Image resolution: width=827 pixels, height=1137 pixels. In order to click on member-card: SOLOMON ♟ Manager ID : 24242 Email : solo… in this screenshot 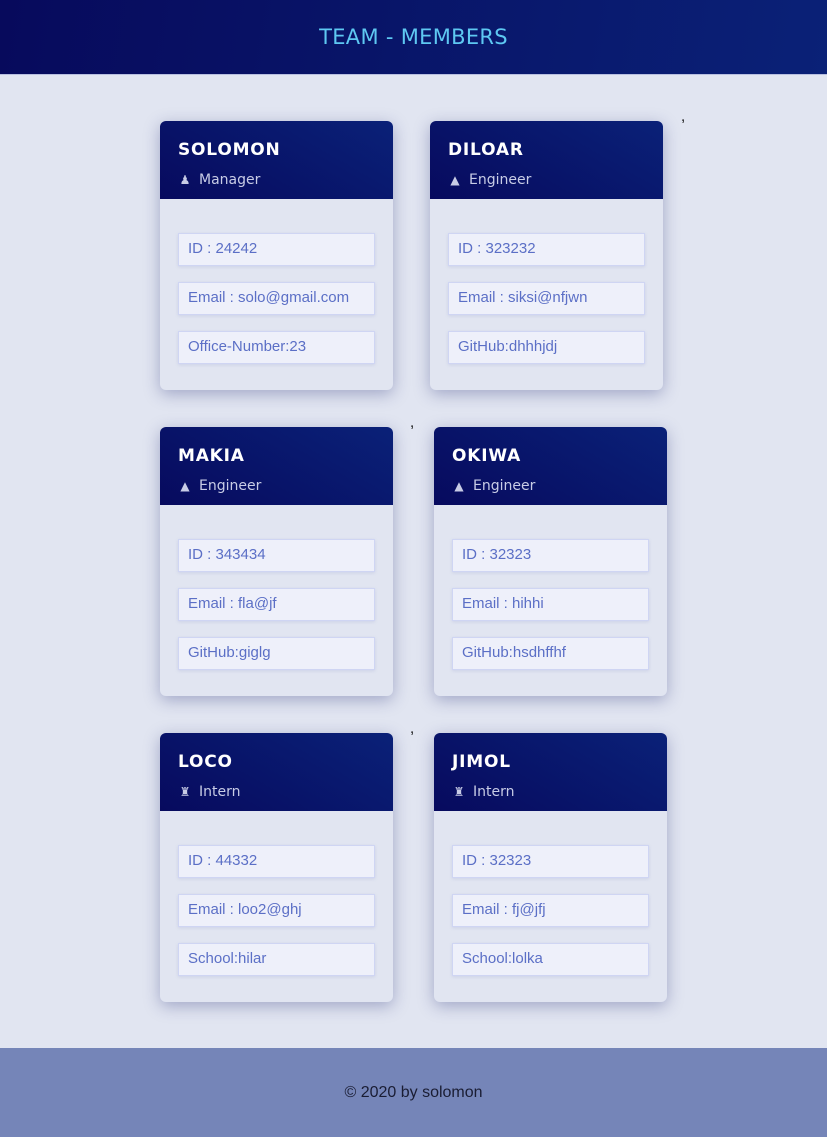, I will do `click(276, 255)`.